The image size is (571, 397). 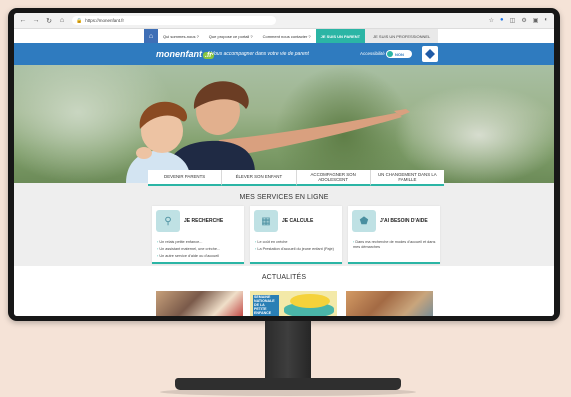 I want to click on home-icon: ⌂, so click(x=62, y=20).